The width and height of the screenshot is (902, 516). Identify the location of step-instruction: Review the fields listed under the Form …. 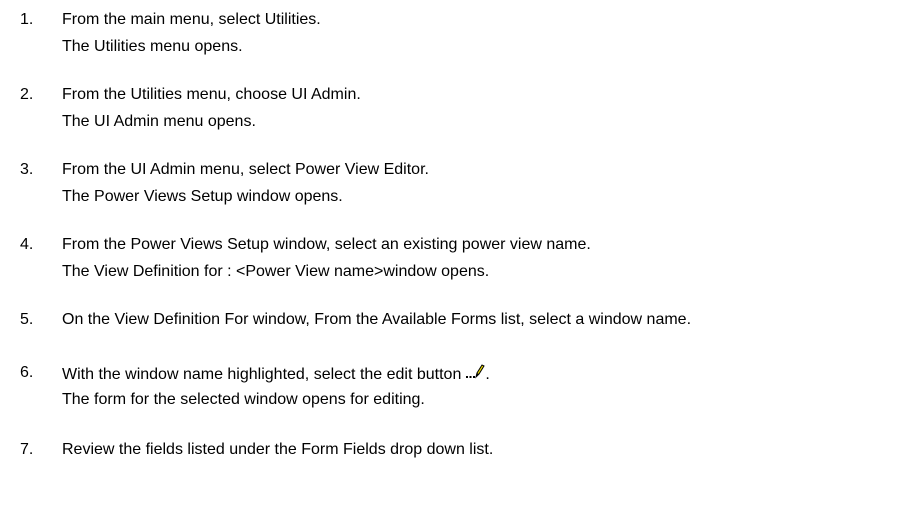
(278, 449).